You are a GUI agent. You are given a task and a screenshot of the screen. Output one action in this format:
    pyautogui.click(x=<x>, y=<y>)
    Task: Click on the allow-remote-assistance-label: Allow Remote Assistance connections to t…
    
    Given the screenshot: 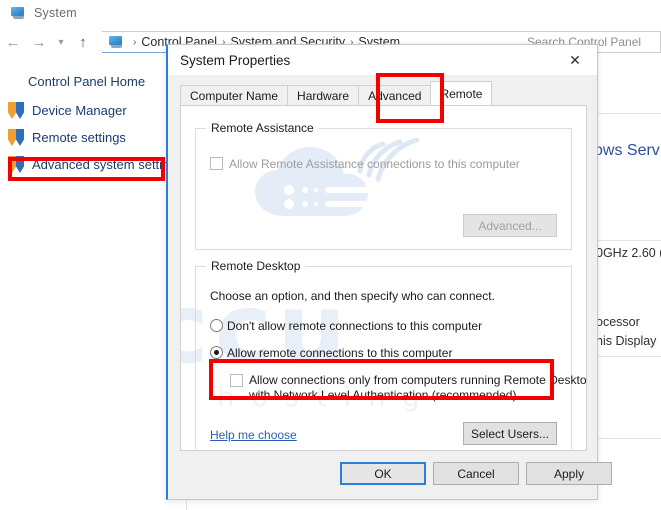 What is the action you would take?
    pyautogui.click(x=374, y=164)
    